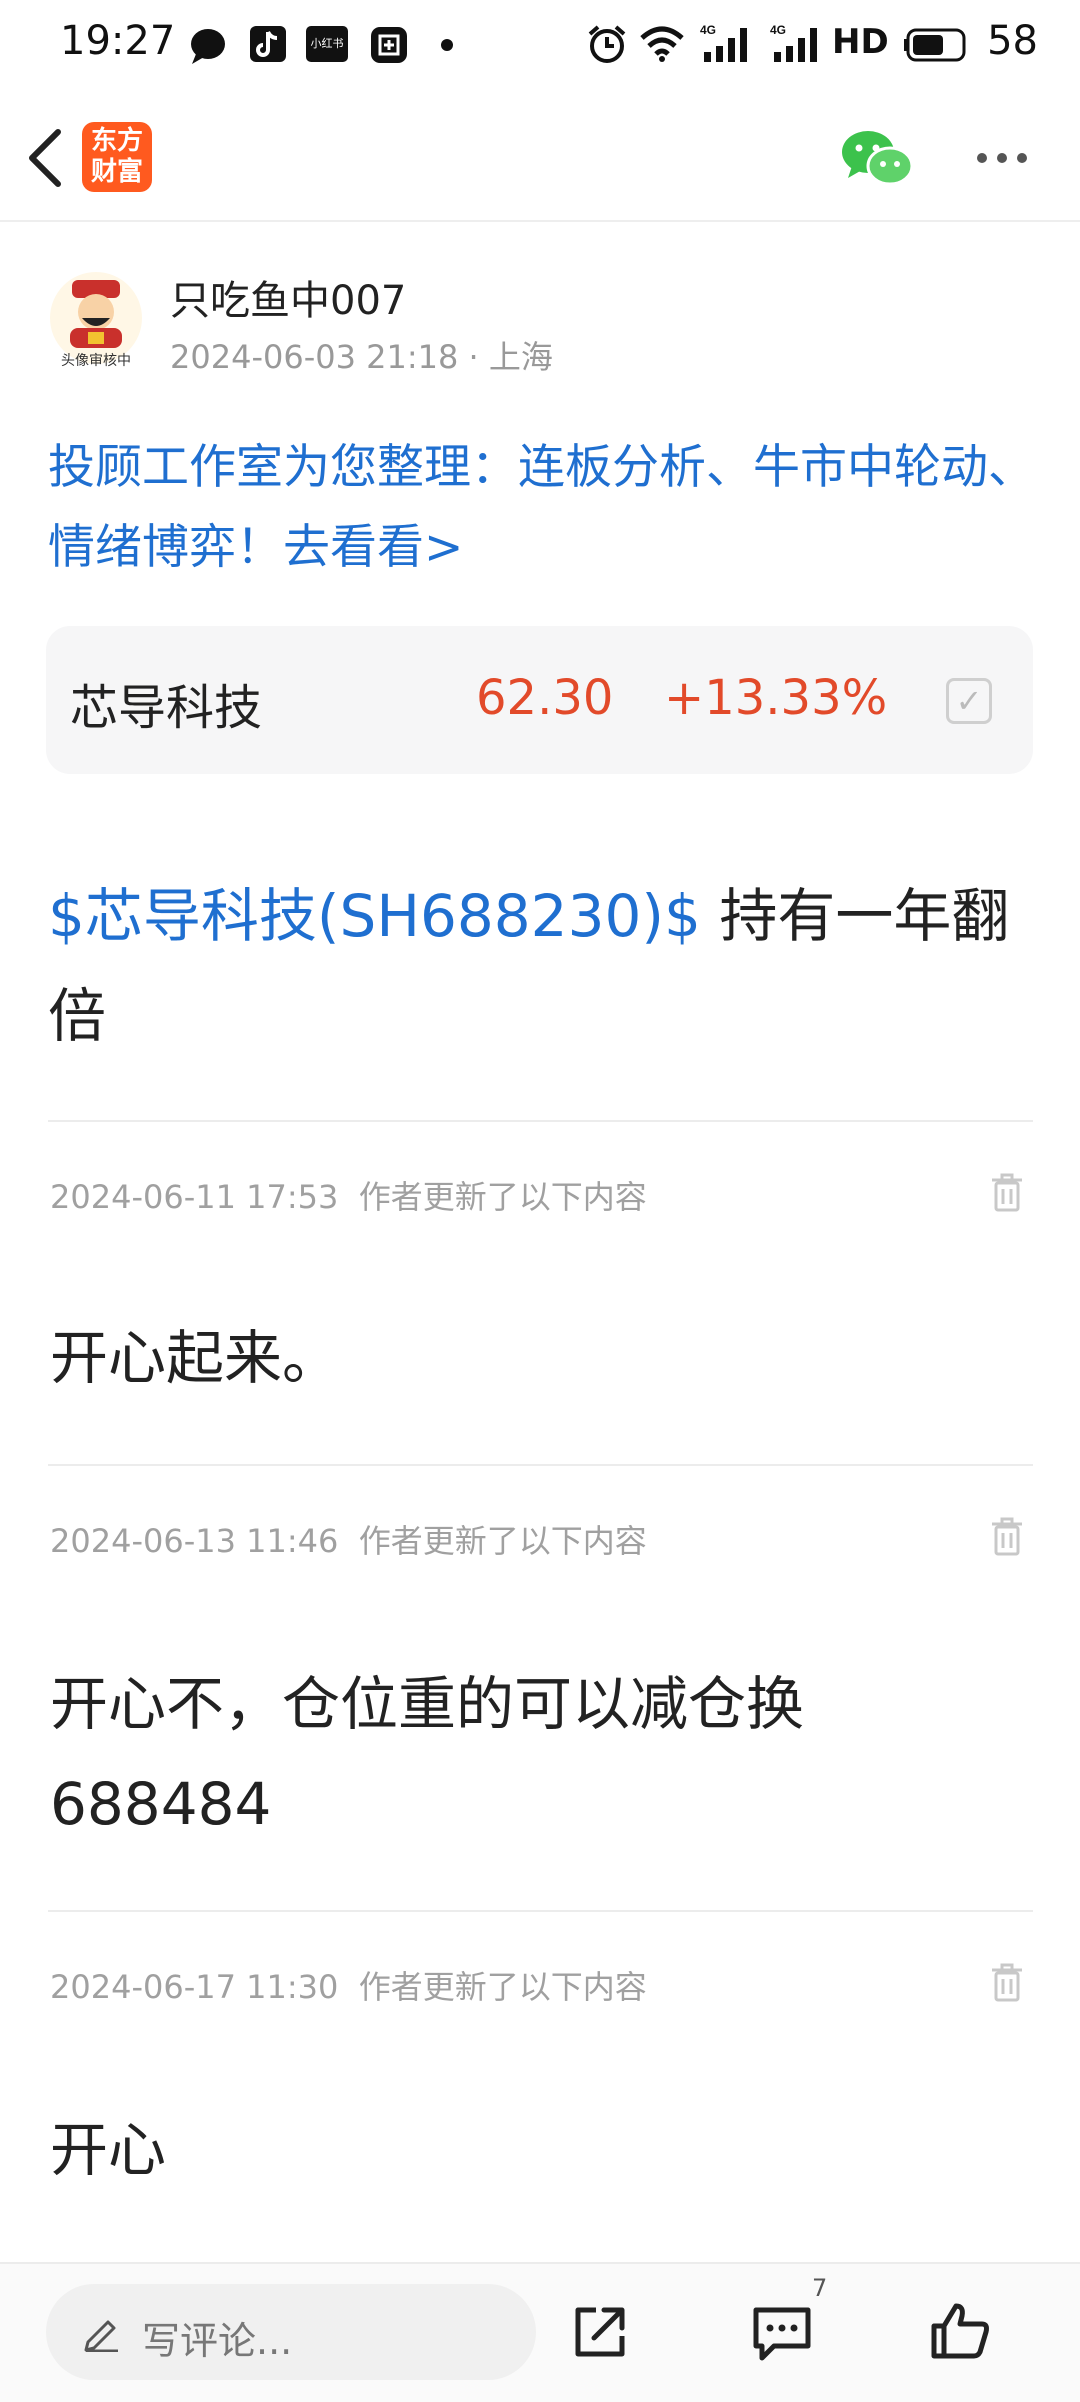  I want to click on hd-icon: HD, so click(860, 42).